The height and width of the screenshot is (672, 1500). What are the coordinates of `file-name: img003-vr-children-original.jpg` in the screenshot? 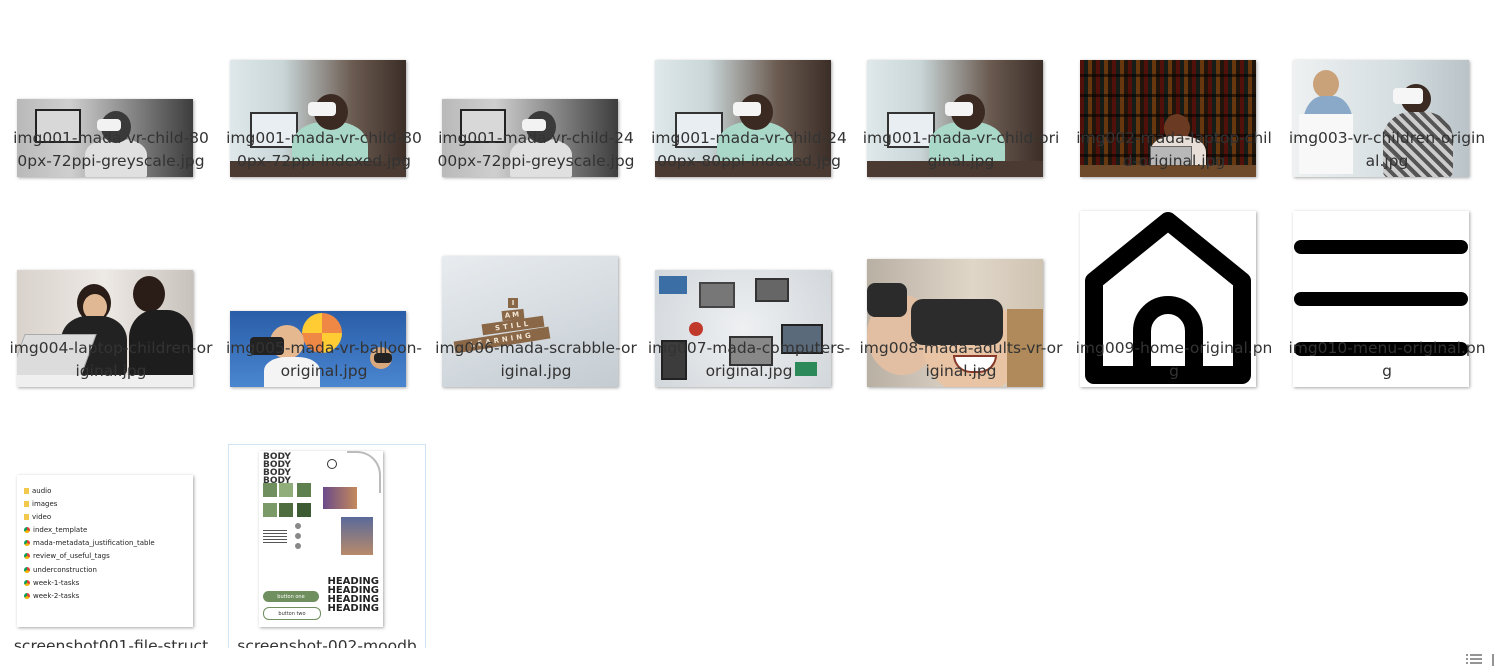 It's located at (1387, 149).